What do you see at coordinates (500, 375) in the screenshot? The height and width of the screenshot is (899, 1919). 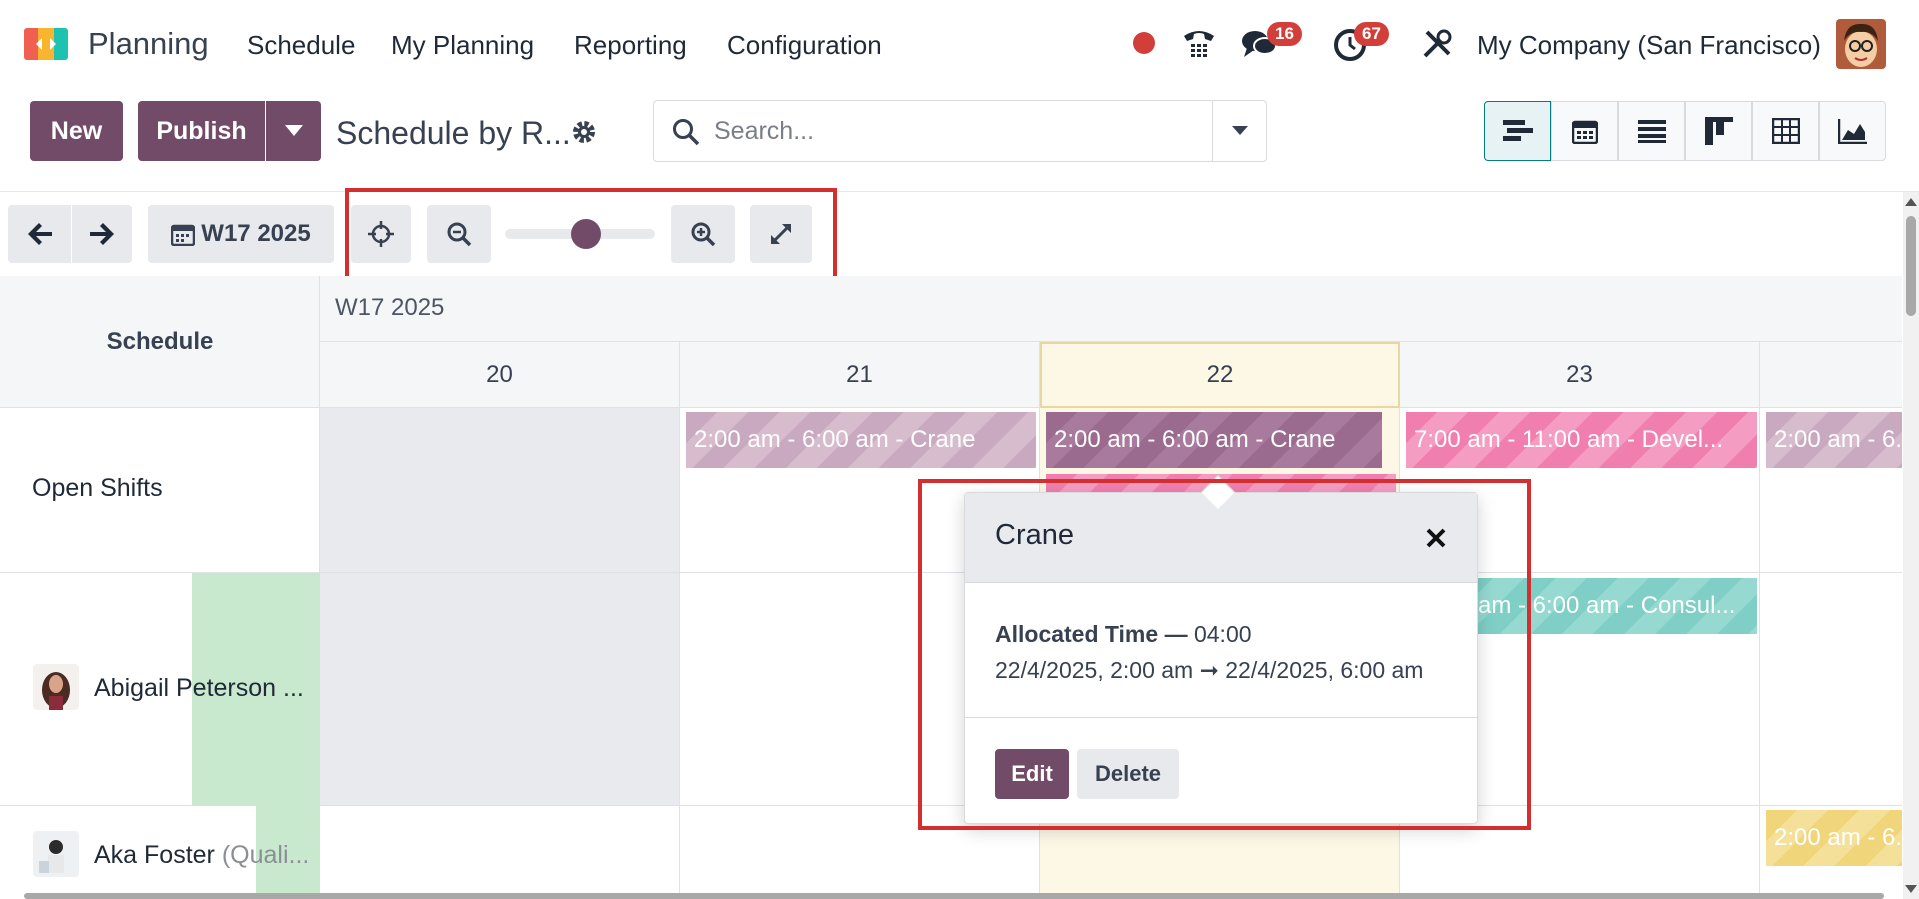 I see `day-header: 20` at bounding box center [500, 375].